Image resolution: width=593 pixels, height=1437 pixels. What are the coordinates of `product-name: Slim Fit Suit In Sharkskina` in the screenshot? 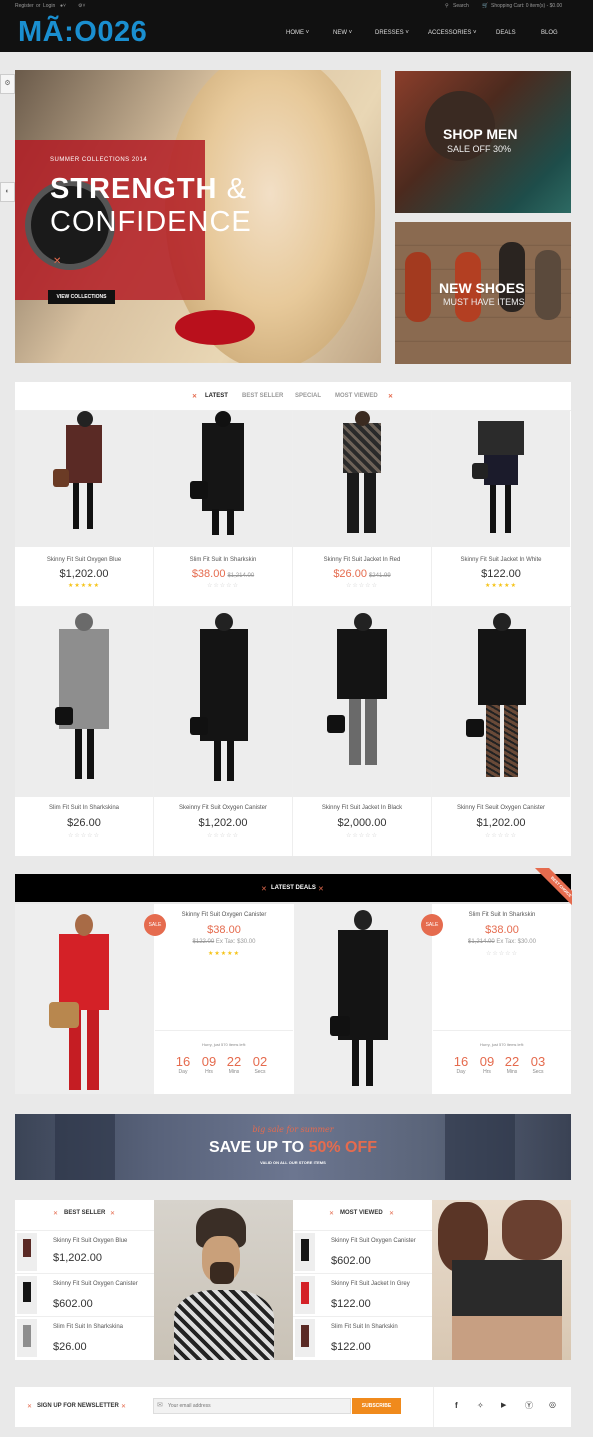 It's located at (84, 808).